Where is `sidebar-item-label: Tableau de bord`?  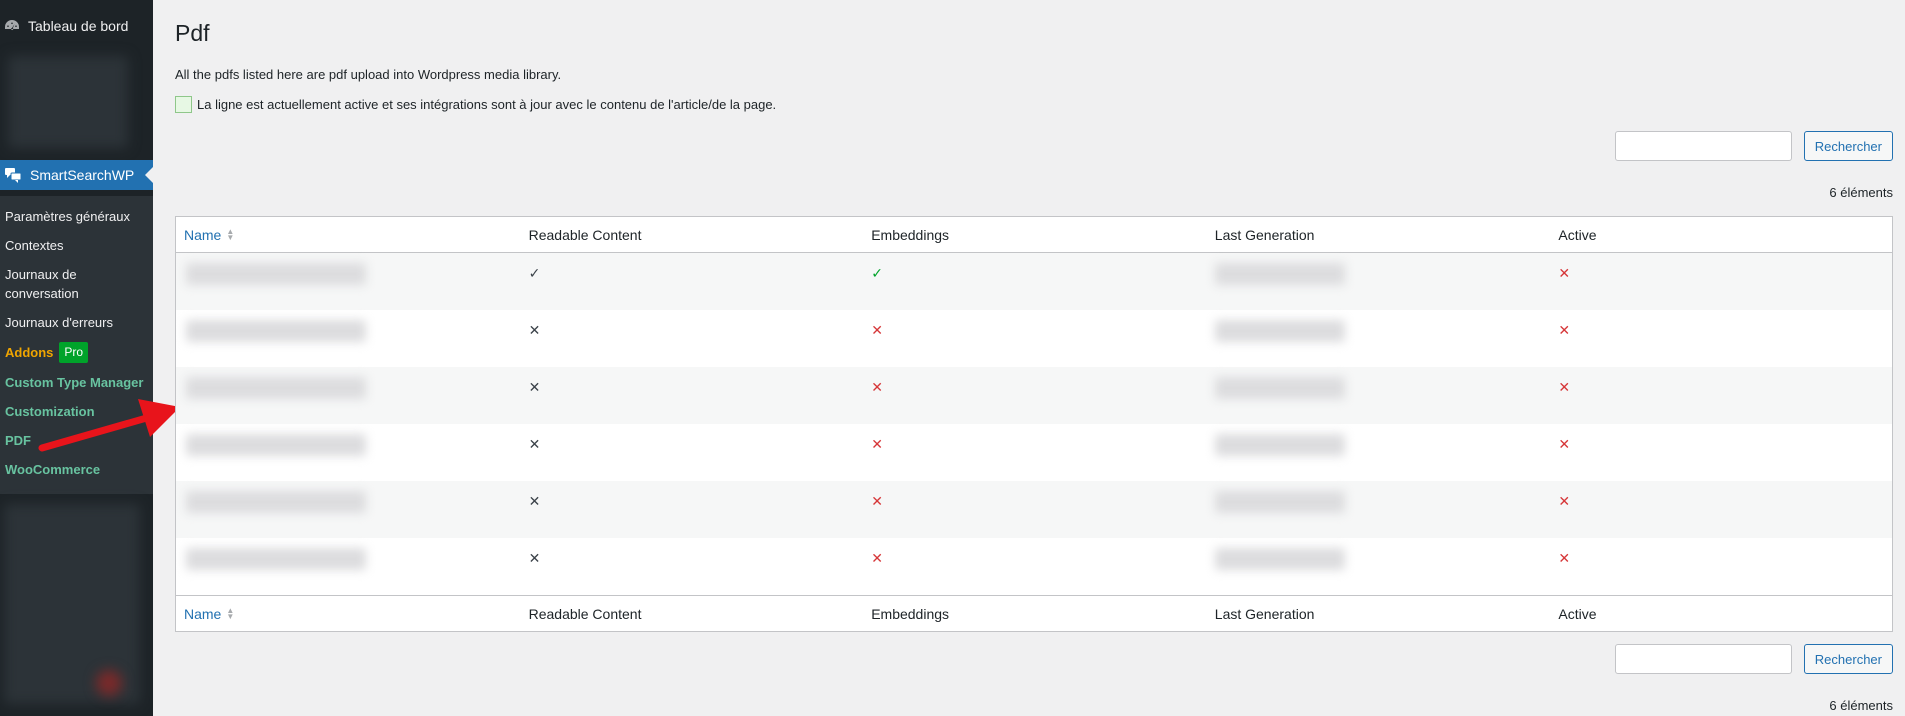
sidebar-item-label: Tableau de bord is located at coordinates (78, 26).